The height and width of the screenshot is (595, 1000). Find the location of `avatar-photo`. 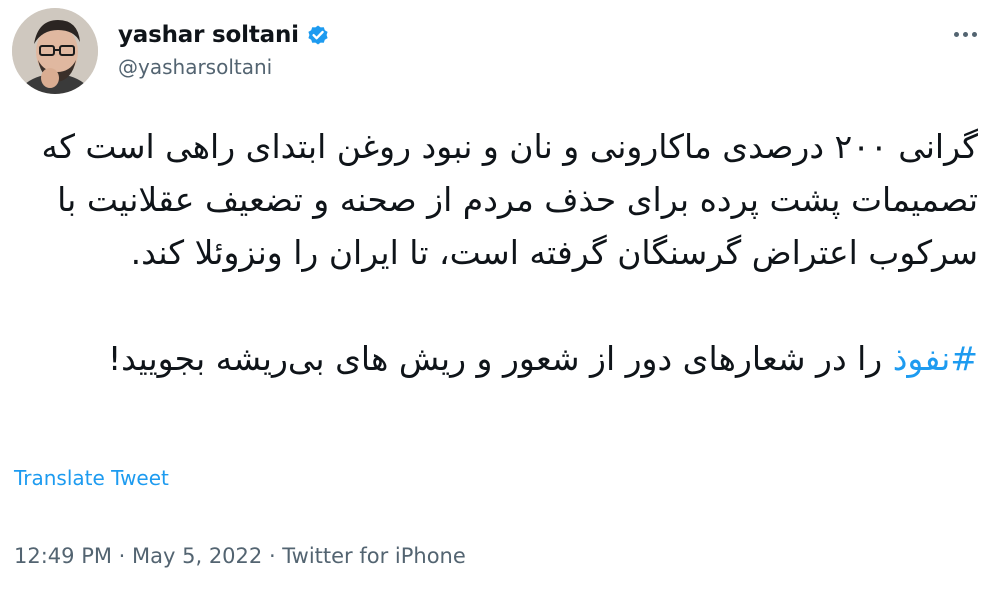

avatar-photo is located at coordinates (55, 51).